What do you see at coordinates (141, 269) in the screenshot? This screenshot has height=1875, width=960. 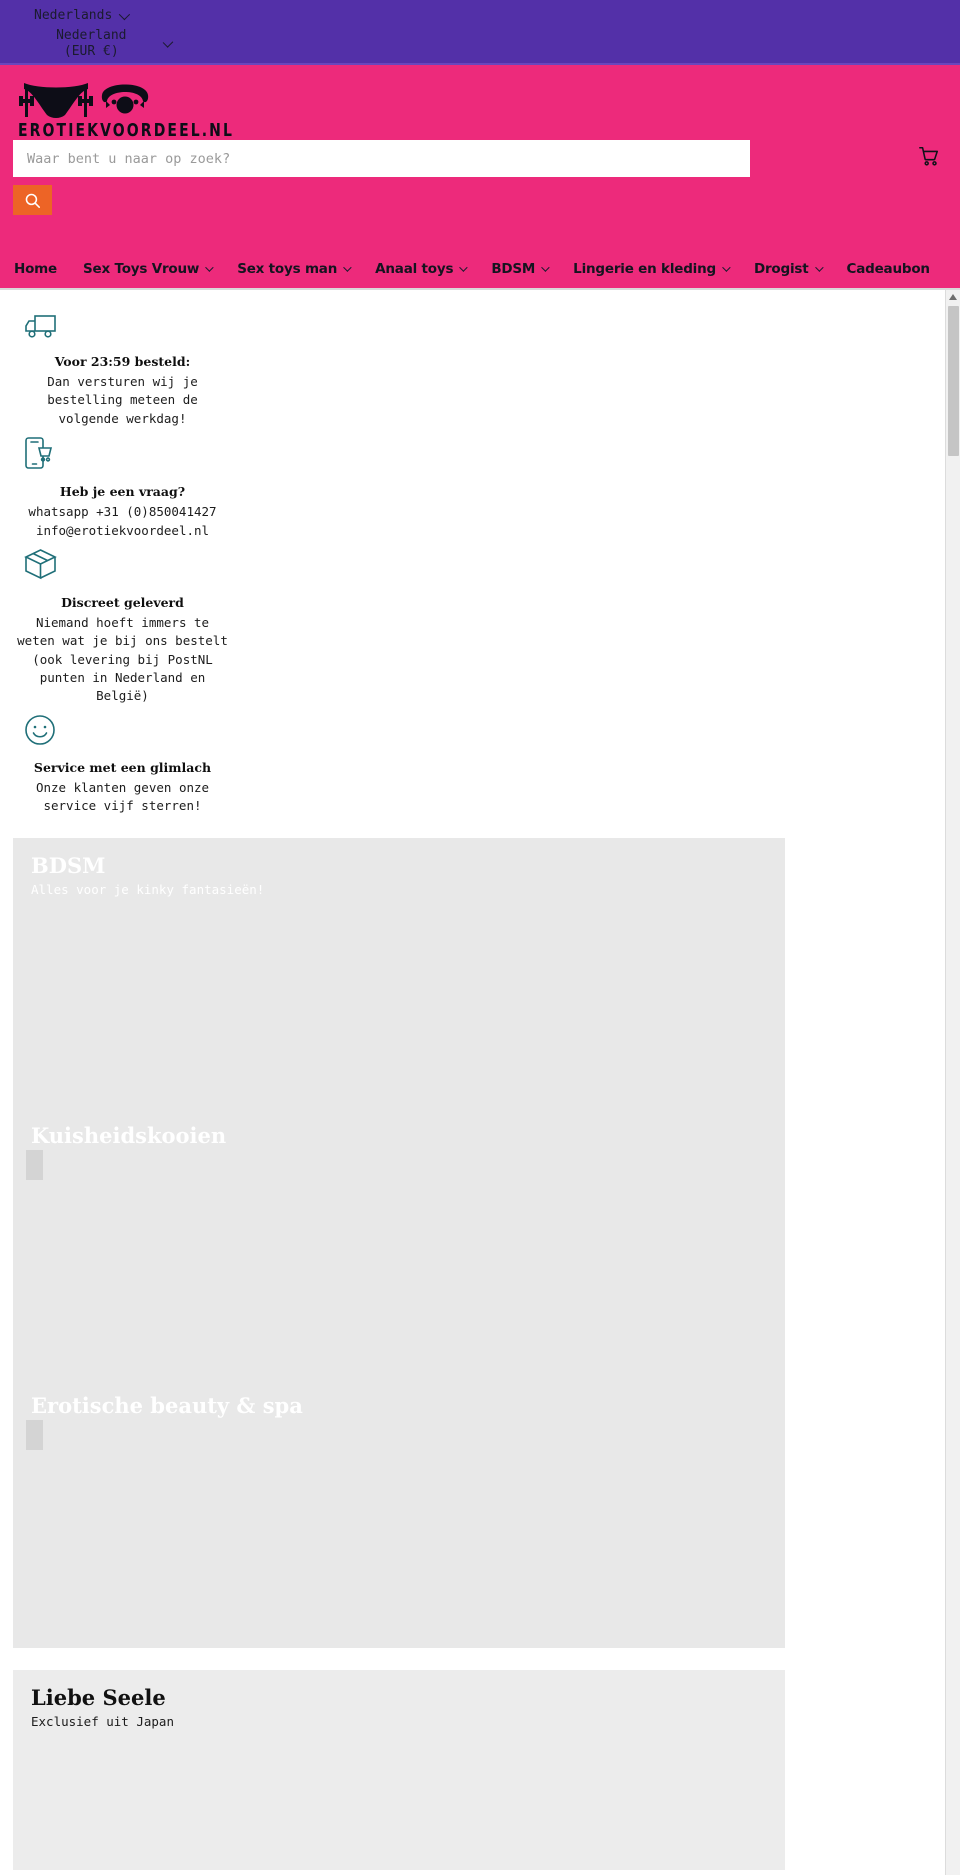 I see `nav-label: Sex Toys Vrouw` at bounding box center [141, 269].